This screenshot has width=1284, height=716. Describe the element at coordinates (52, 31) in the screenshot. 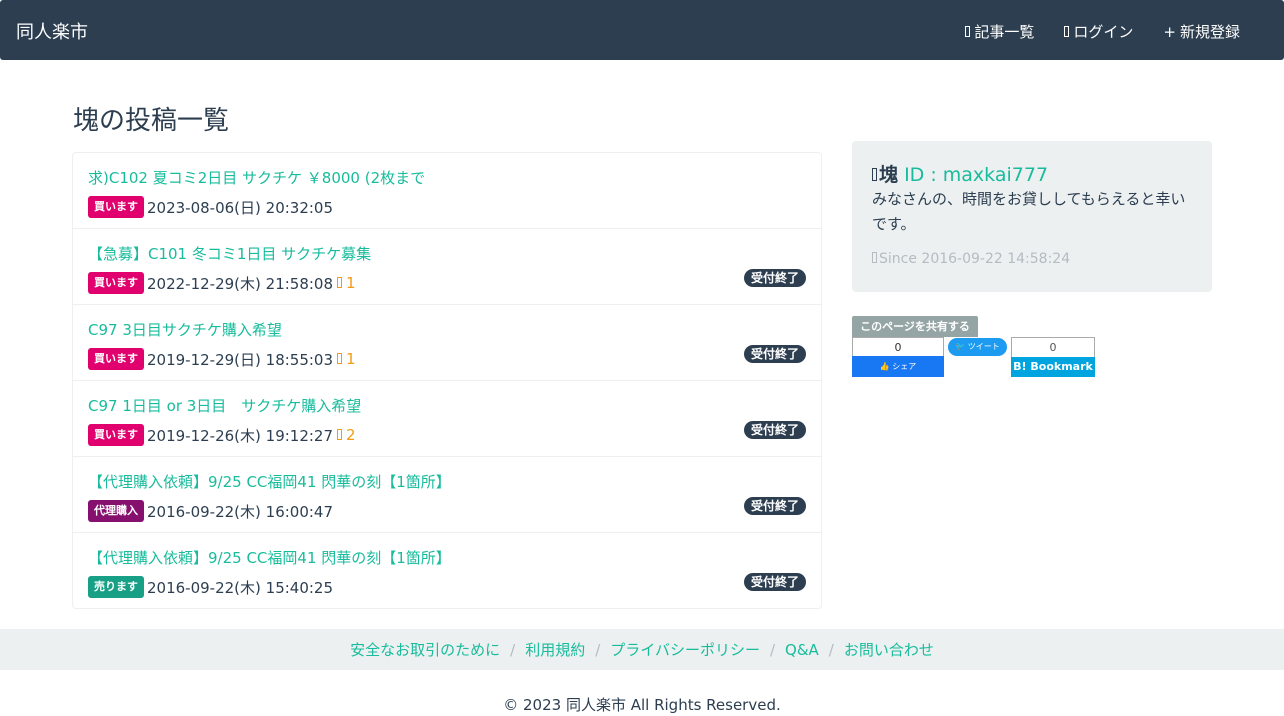

I see `brand-link: 同人楽市` at that location.